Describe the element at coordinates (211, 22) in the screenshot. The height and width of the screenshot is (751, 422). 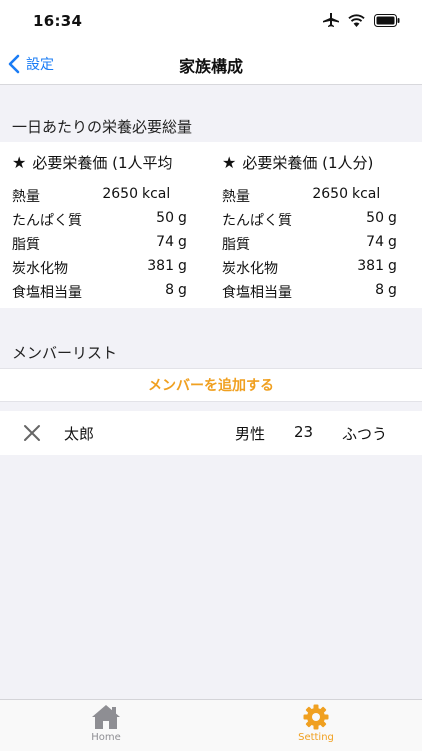
I see `status-bar: 16:34` at that location.